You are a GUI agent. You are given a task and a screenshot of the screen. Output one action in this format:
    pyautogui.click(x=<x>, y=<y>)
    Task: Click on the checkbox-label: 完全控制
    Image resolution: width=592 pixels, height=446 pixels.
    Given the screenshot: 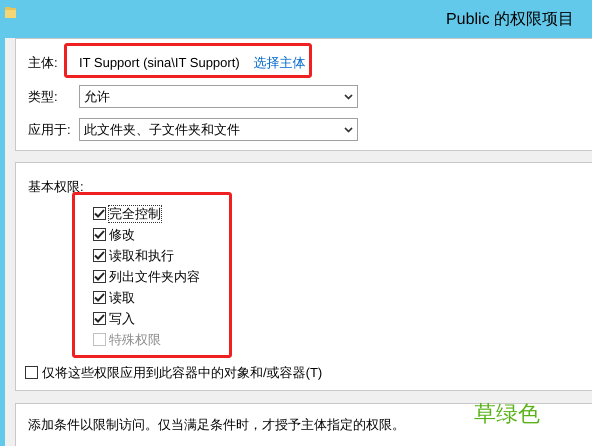 What is the action you would take?
    pyautogui.click(x=135, y=214)
    